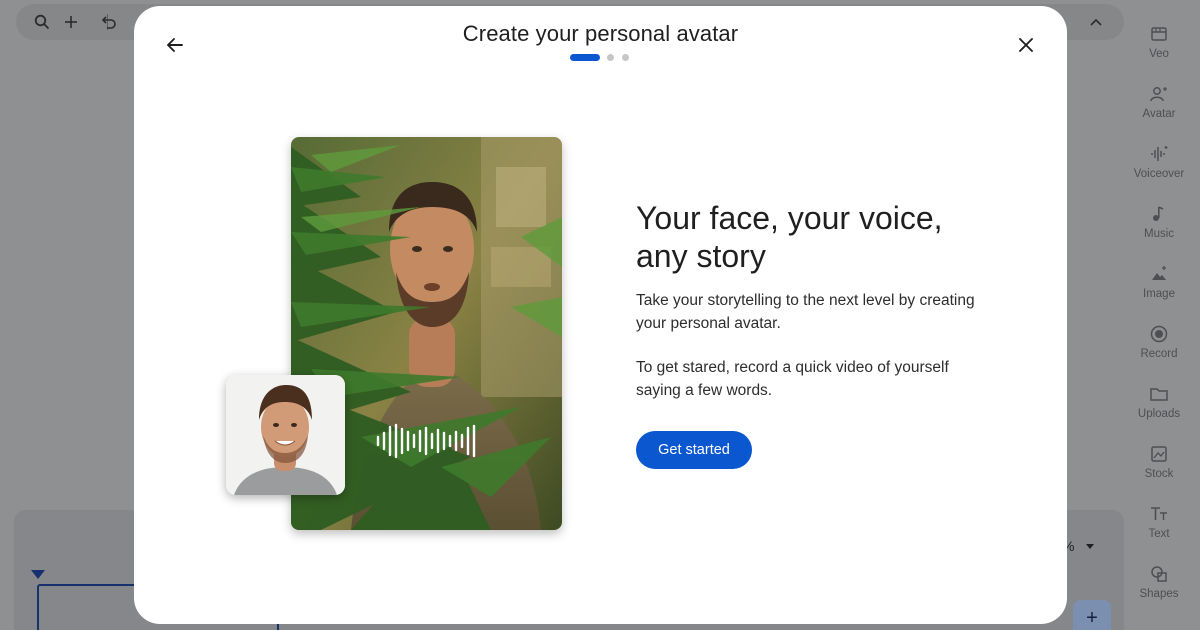 This screenshot has height=630, width=1200. Describe the element at coordinates (109, 22) in the screenshot. I see `undo-icon` at that location.